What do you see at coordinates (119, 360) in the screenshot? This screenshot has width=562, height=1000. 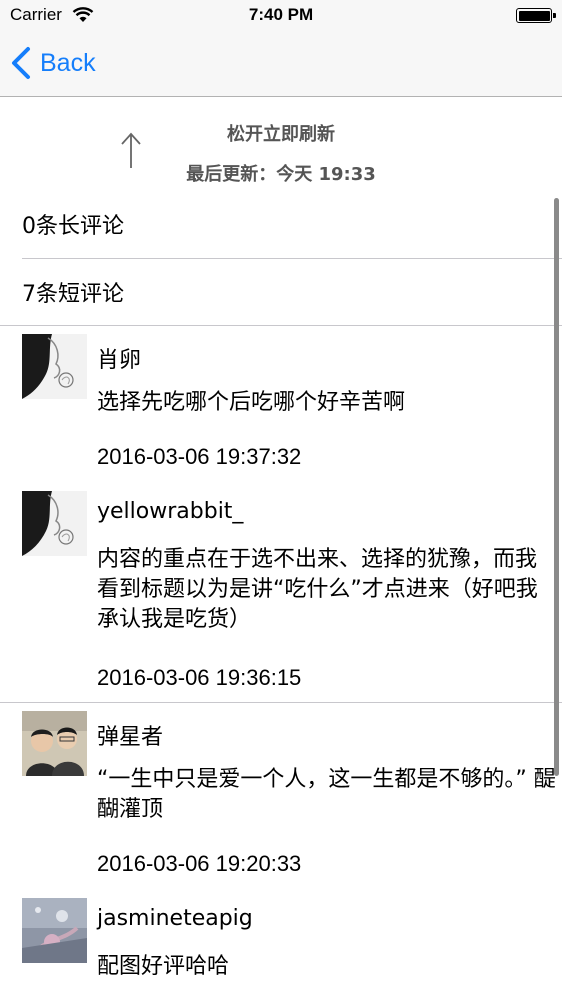 I see `comment-author: 肖卵` at bounding box center [119, 360].